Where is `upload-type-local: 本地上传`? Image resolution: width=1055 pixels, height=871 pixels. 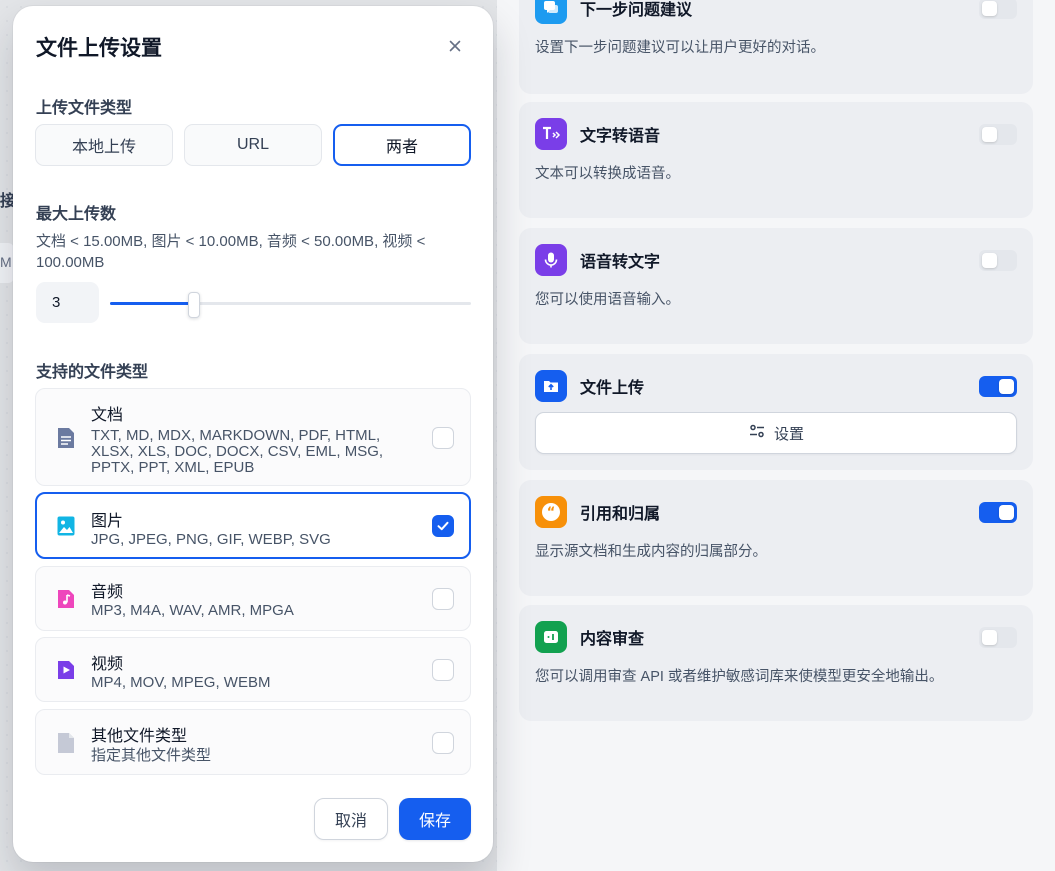 upload-type-local: 本地上传 is located at coordinates (104, 145).